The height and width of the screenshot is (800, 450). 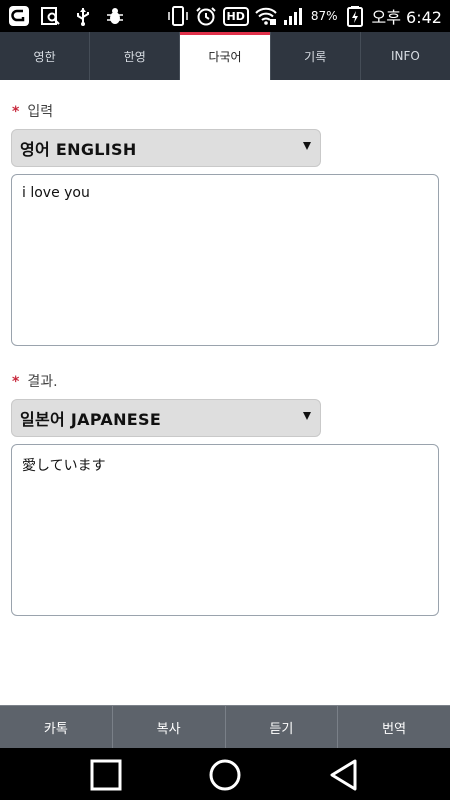 What do you see at coordinates (324, 16) in the screenshot?
I see `battery-percent: 87%` at bounding box center [324, 16].